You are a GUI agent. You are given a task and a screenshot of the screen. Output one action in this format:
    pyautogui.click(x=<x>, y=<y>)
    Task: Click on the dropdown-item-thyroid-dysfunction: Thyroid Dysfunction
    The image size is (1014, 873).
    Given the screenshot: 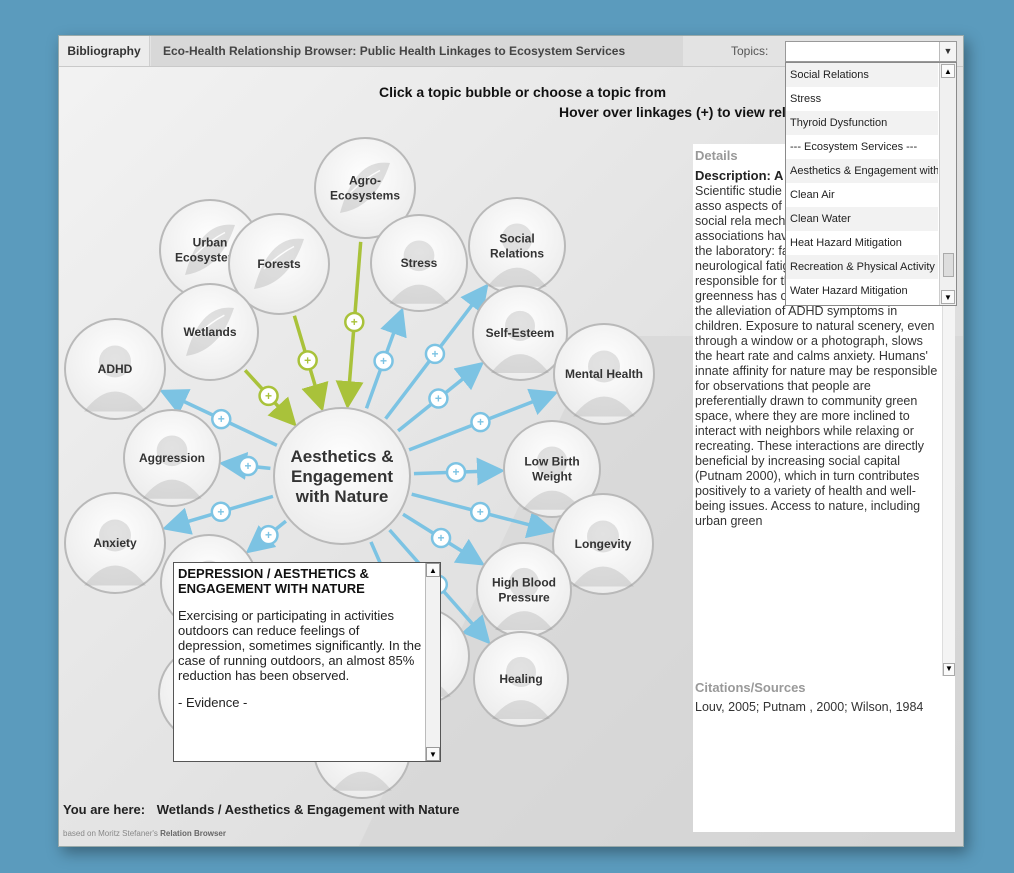 What is the action you would take?
    pyautogui.click(x=862, y=123)
    